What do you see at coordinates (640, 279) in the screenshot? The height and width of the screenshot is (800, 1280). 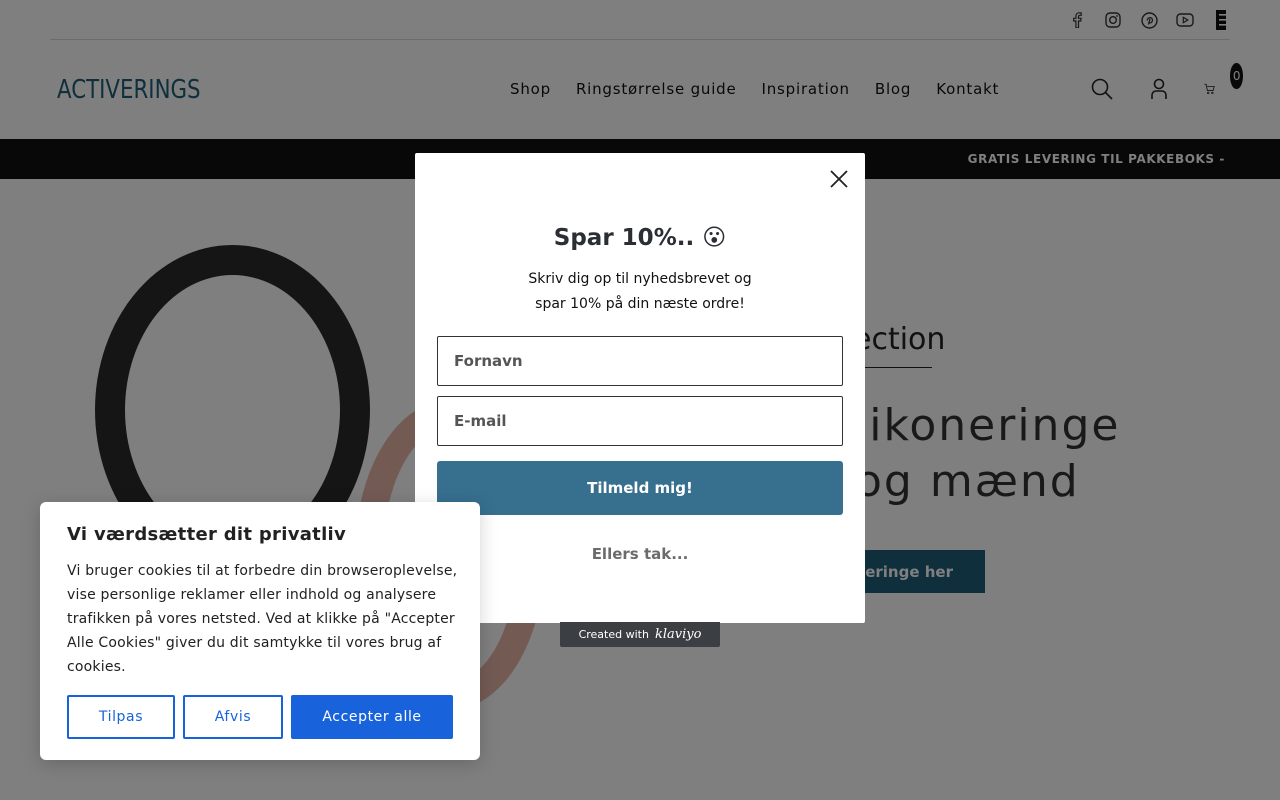 I see `popup-subtitle-line1: Skriv dig op til nyhedsbrevet og` at bounding box center [640, 279].